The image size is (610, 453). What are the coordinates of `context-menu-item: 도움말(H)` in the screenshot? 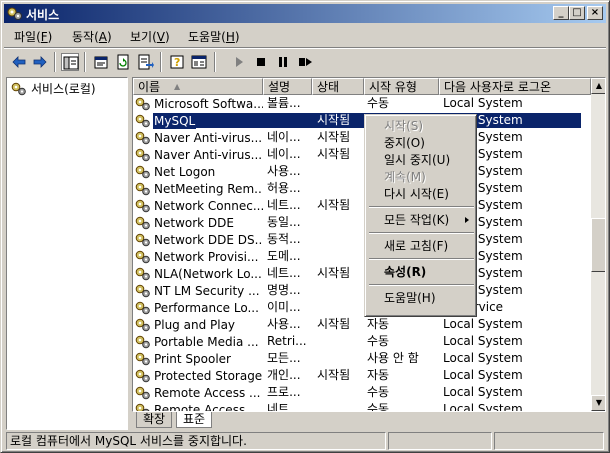 It's located at (421, 298).